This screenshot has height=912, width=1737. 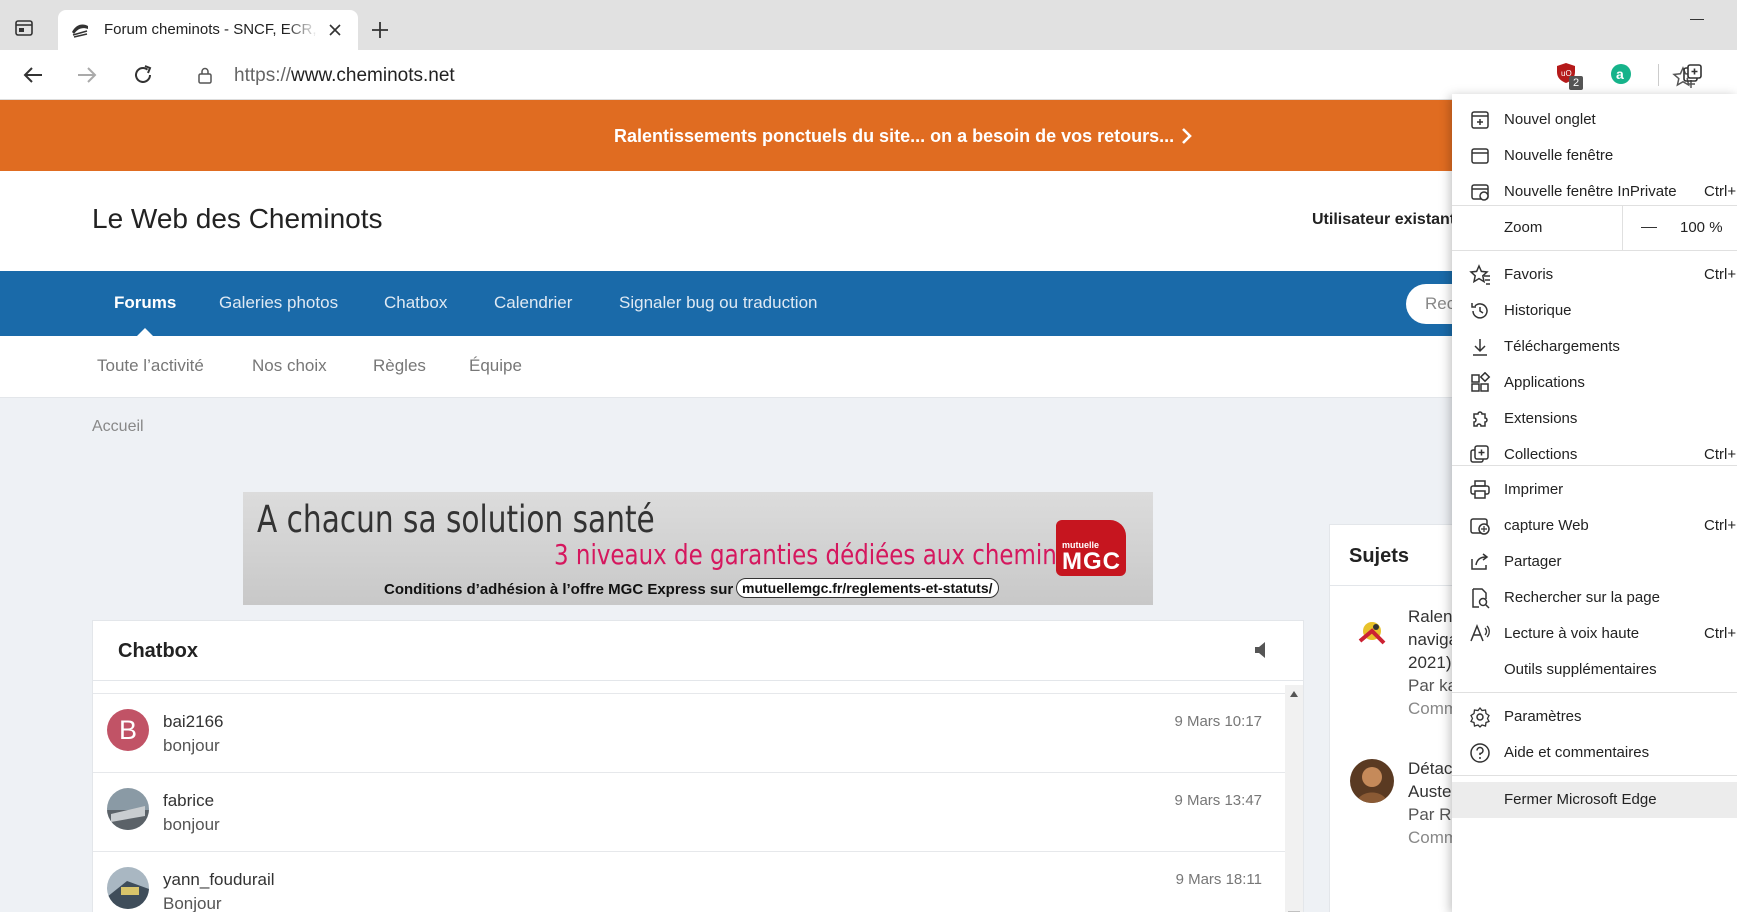 I want to click on forward-arrow-icon, so click(x=87, y=75).